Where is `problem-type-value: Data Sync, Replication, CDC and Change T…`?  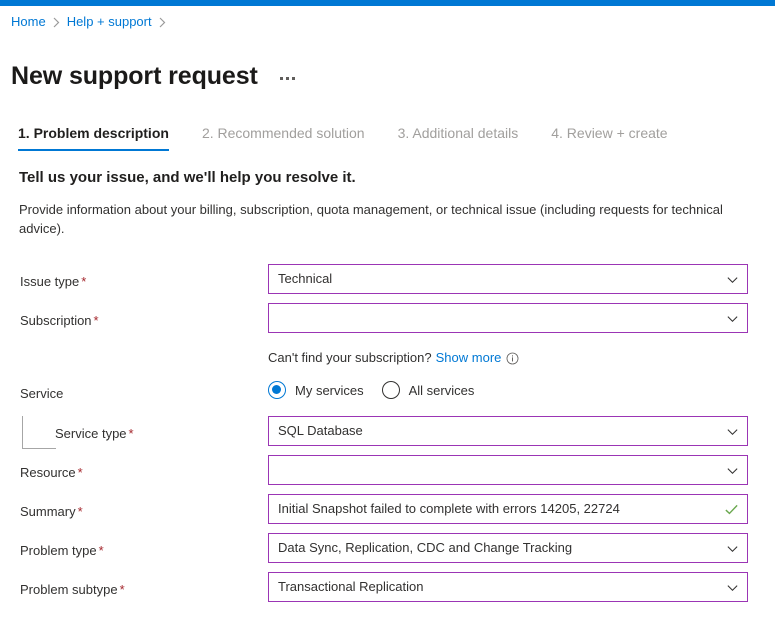
problem-type-value: Data Sync, Replication, CDC and Change T… is located at coordinates (425, 547).